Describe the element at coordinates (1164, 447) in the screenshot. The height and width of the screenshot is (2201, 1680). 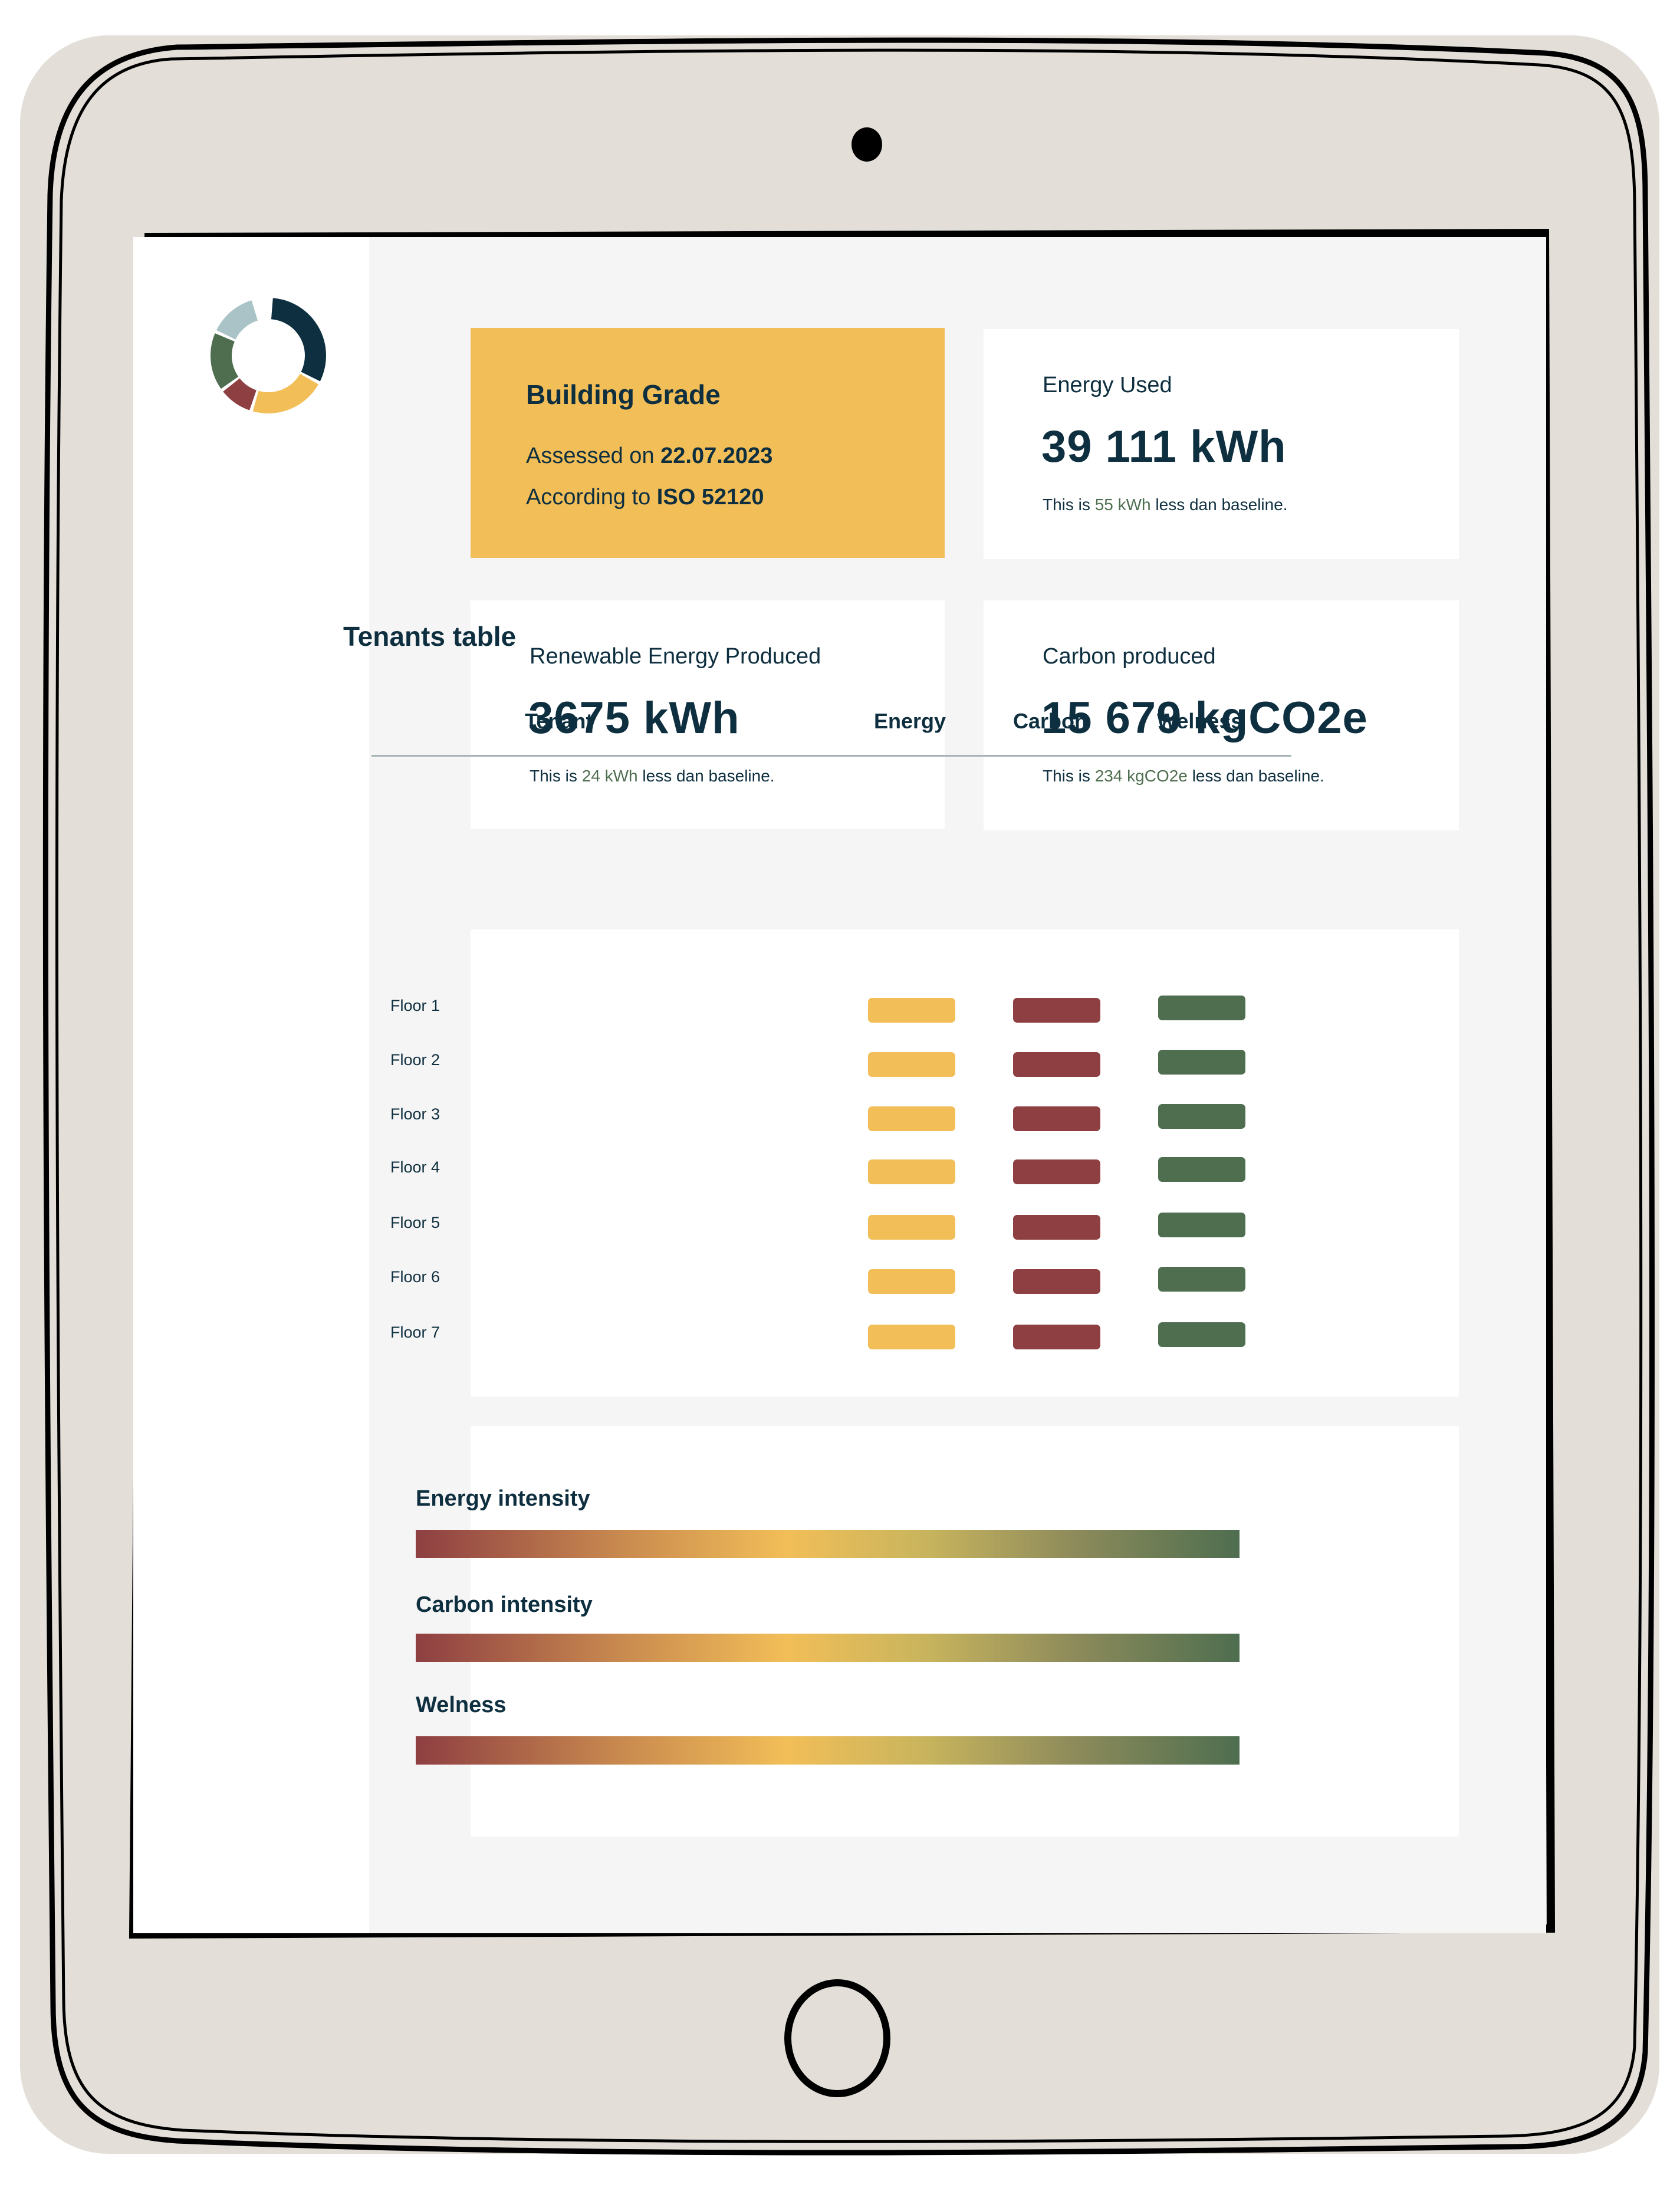
I see `metric-value: 39 111 kWh` at that location.